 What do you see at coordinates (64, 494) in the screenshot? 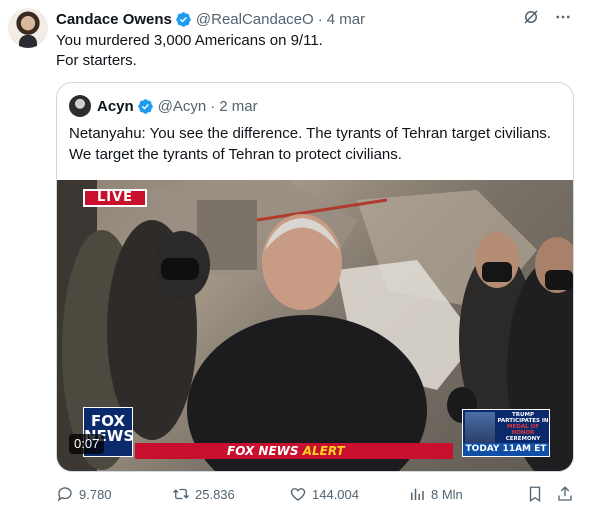
I see `reply-icon` at bounding box center [64, 494].